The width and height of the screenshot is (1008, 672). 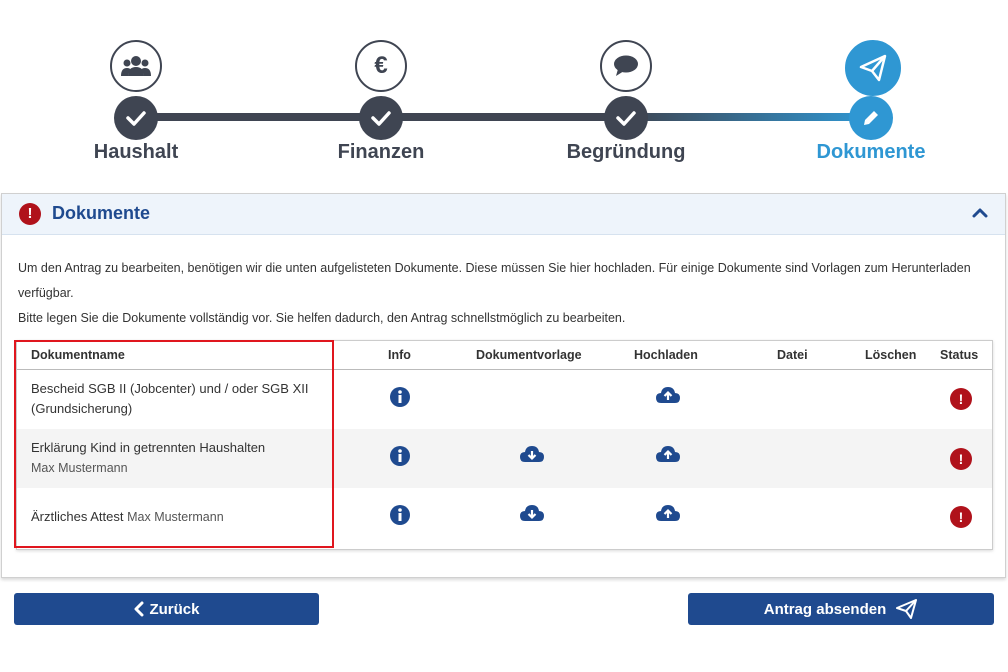 I want to click on euro-icon: €, so click(x=381, y=66).